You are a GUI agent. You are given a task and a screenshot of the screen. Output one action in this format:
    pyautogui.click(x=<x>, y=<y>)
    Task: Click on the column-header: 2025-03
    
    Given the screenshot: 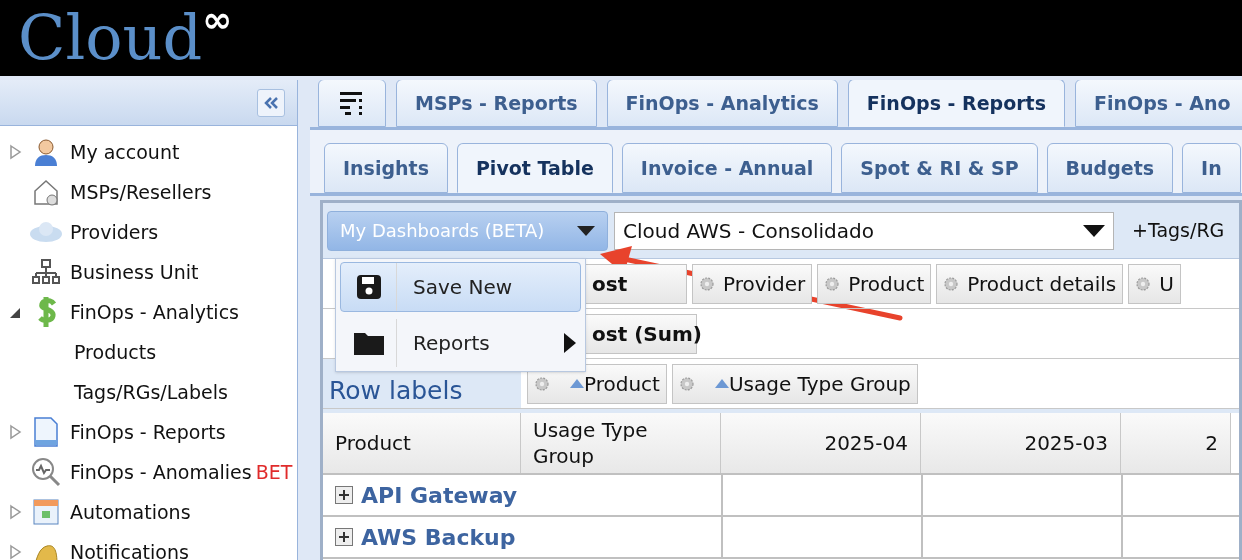 What is the action you would take?
    pyautogui.click(x=1021, y=443)
    